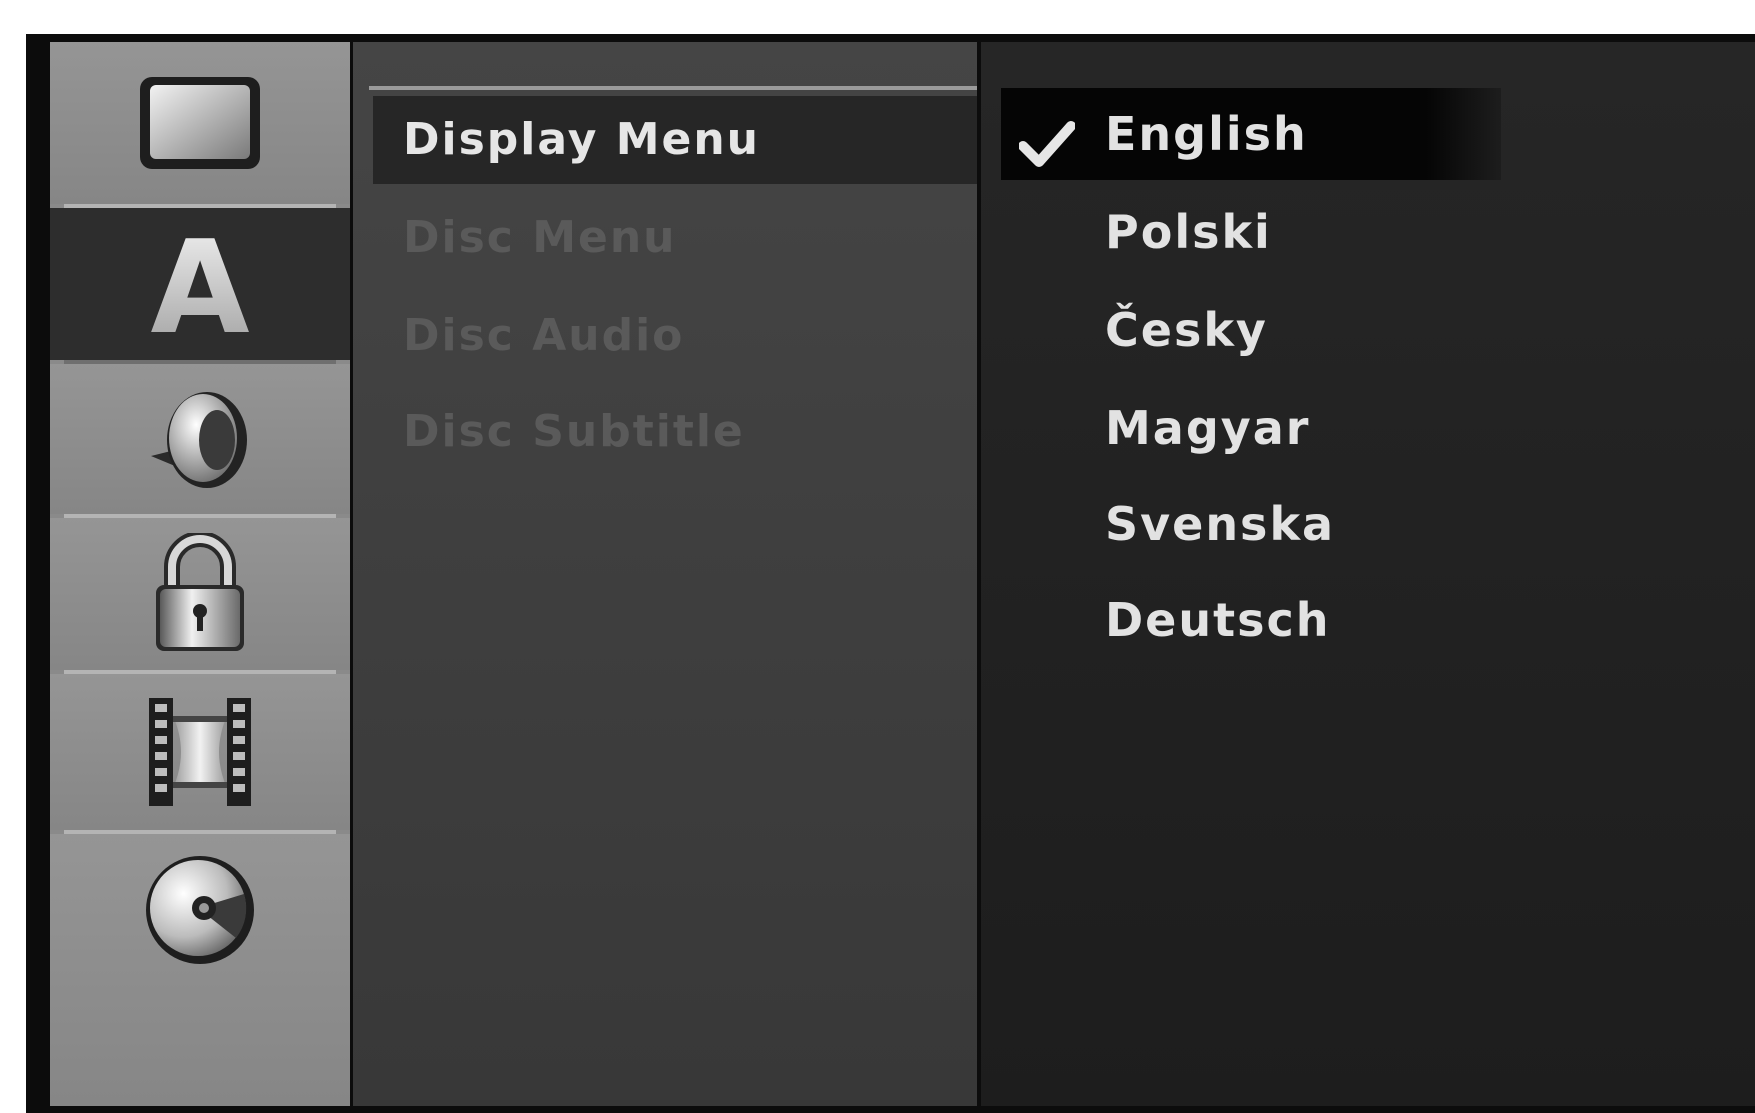  I want to click on language-option-english: English, so click(1251, 134).